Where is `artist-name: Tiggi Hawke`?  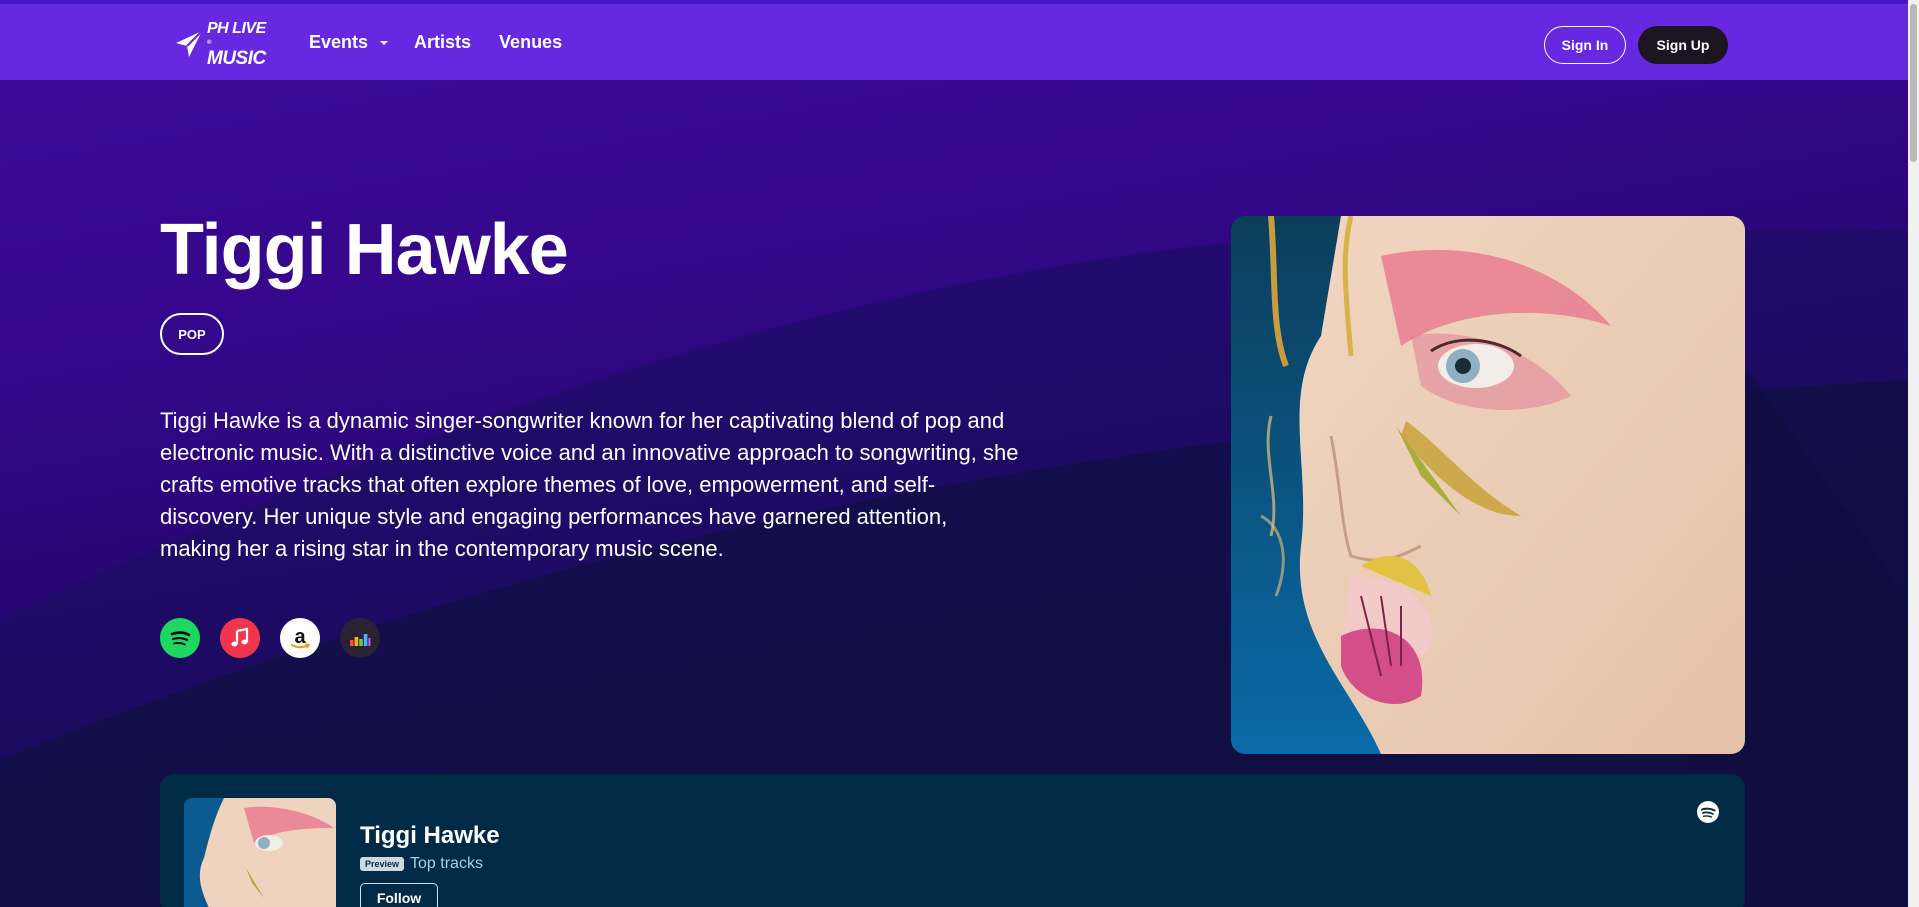 artist-name: Tiggi Hawke is located at coordinates (364, 250).